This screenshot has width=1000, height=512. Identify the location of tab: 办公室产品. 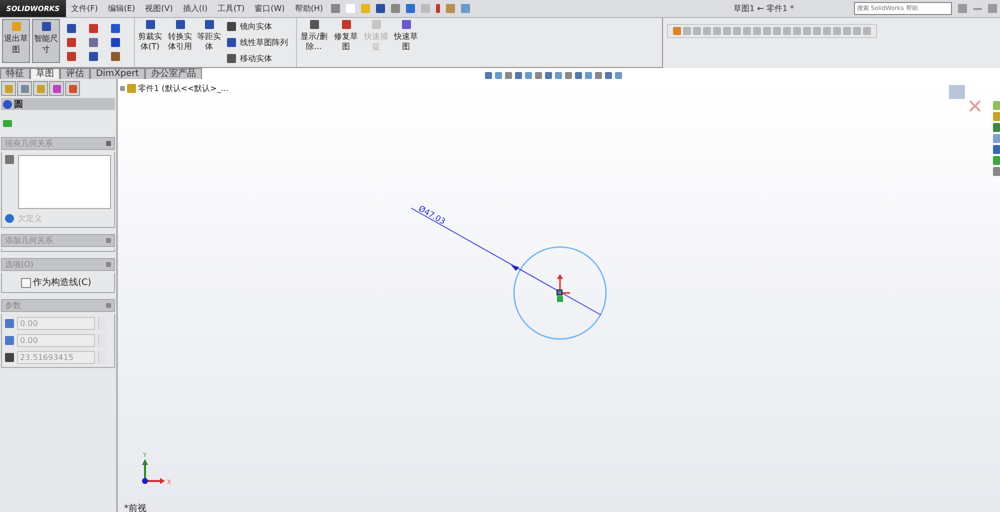
(173, 73).